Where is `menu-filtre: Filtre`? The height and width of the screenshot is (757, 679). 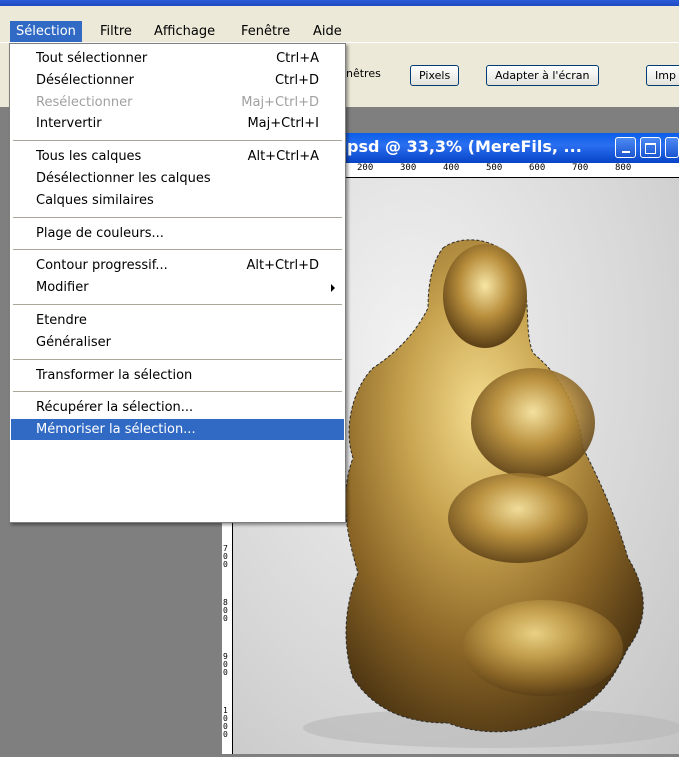 menu-filtre: Filtre is located at coordinates (116, 32).